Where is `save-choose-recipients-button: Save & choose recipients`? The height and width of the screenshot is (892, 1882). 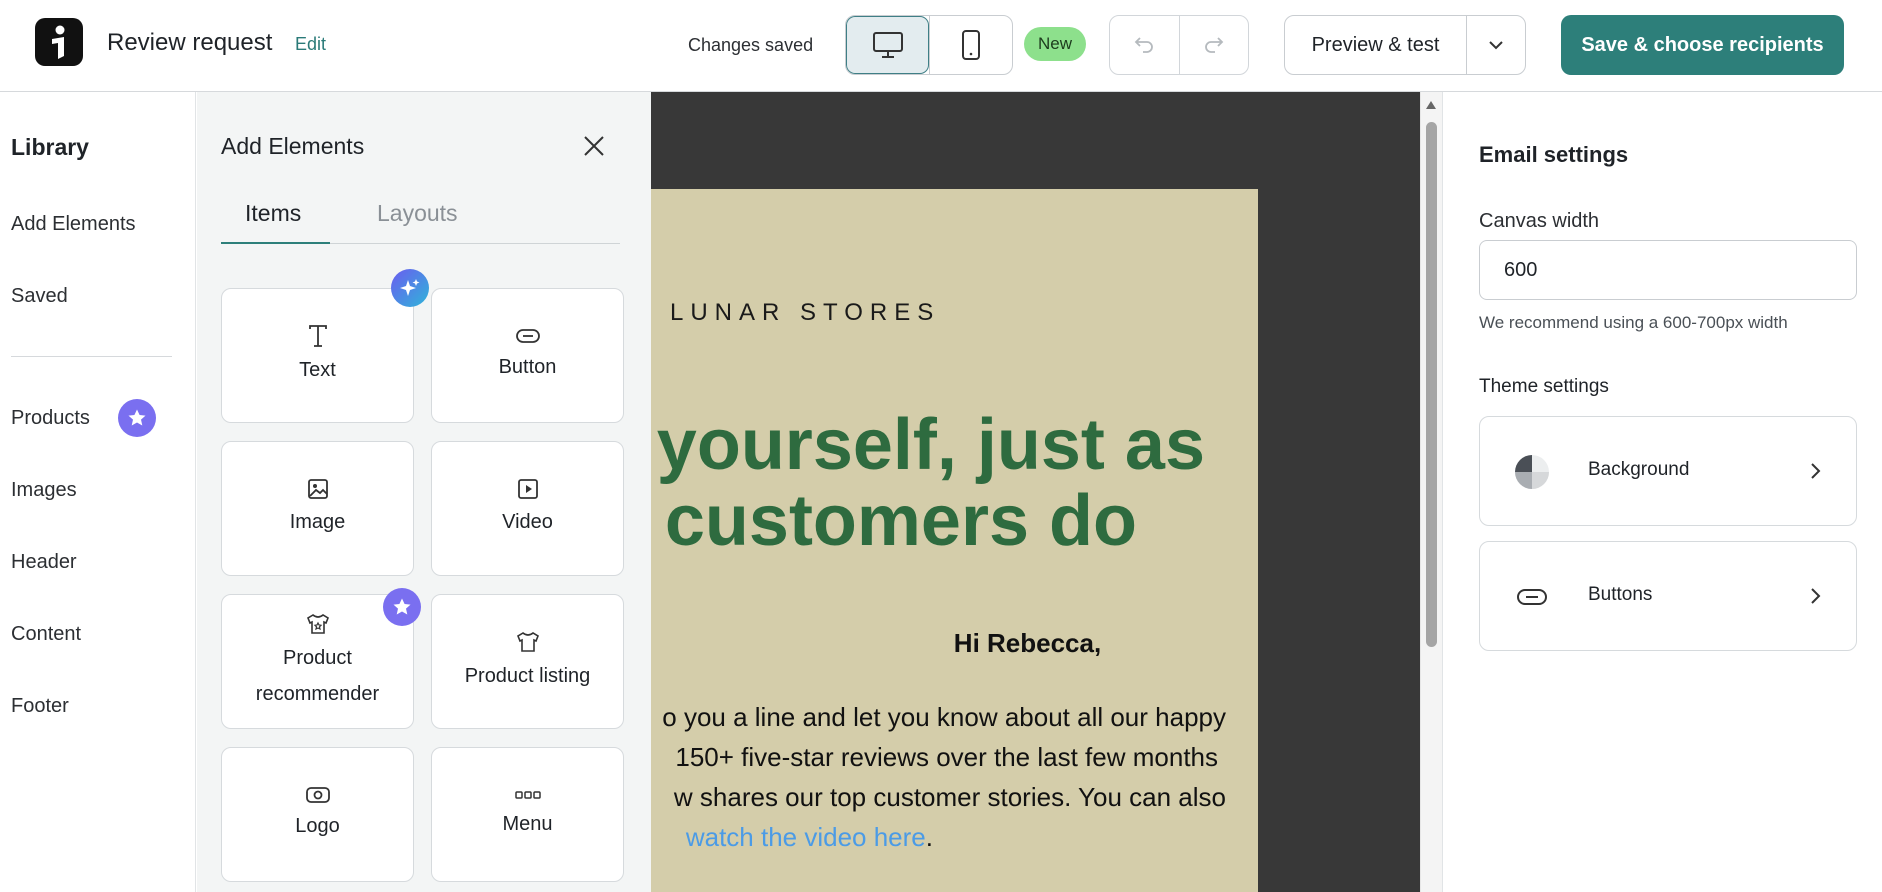
save-choose-recipients-button: Save & choose recipients is located at coordinates (1702, 45).